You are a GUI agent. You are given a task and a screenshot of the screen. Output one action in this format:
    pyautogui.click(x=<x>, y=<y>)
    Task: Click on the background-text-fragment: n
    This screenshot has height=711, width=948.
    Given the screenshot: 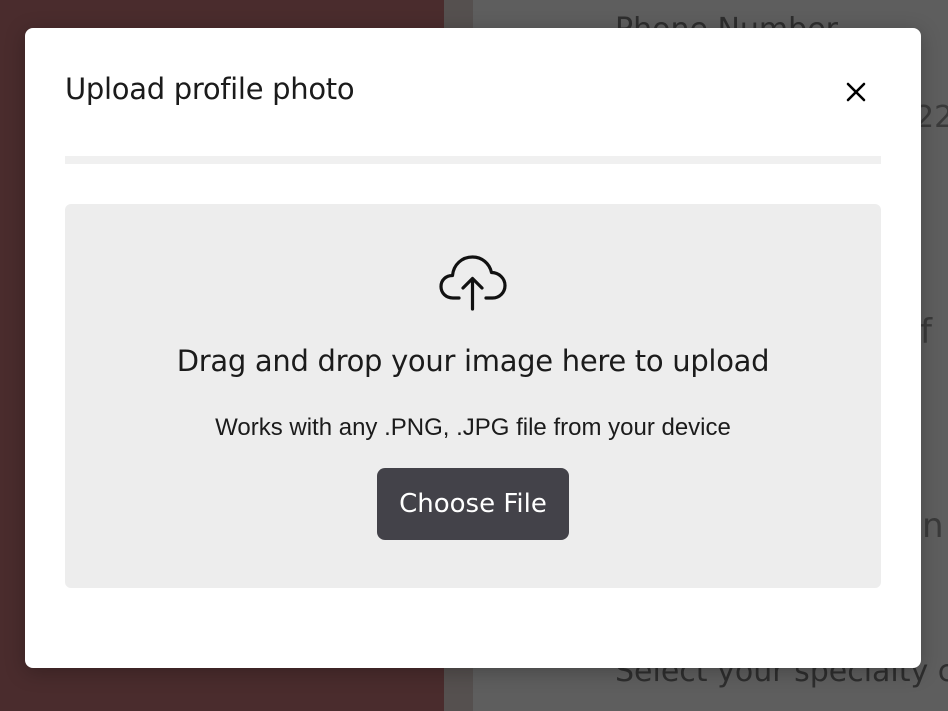 What is the action you would take?
    pyautogui.click(x=933, y=526)
    